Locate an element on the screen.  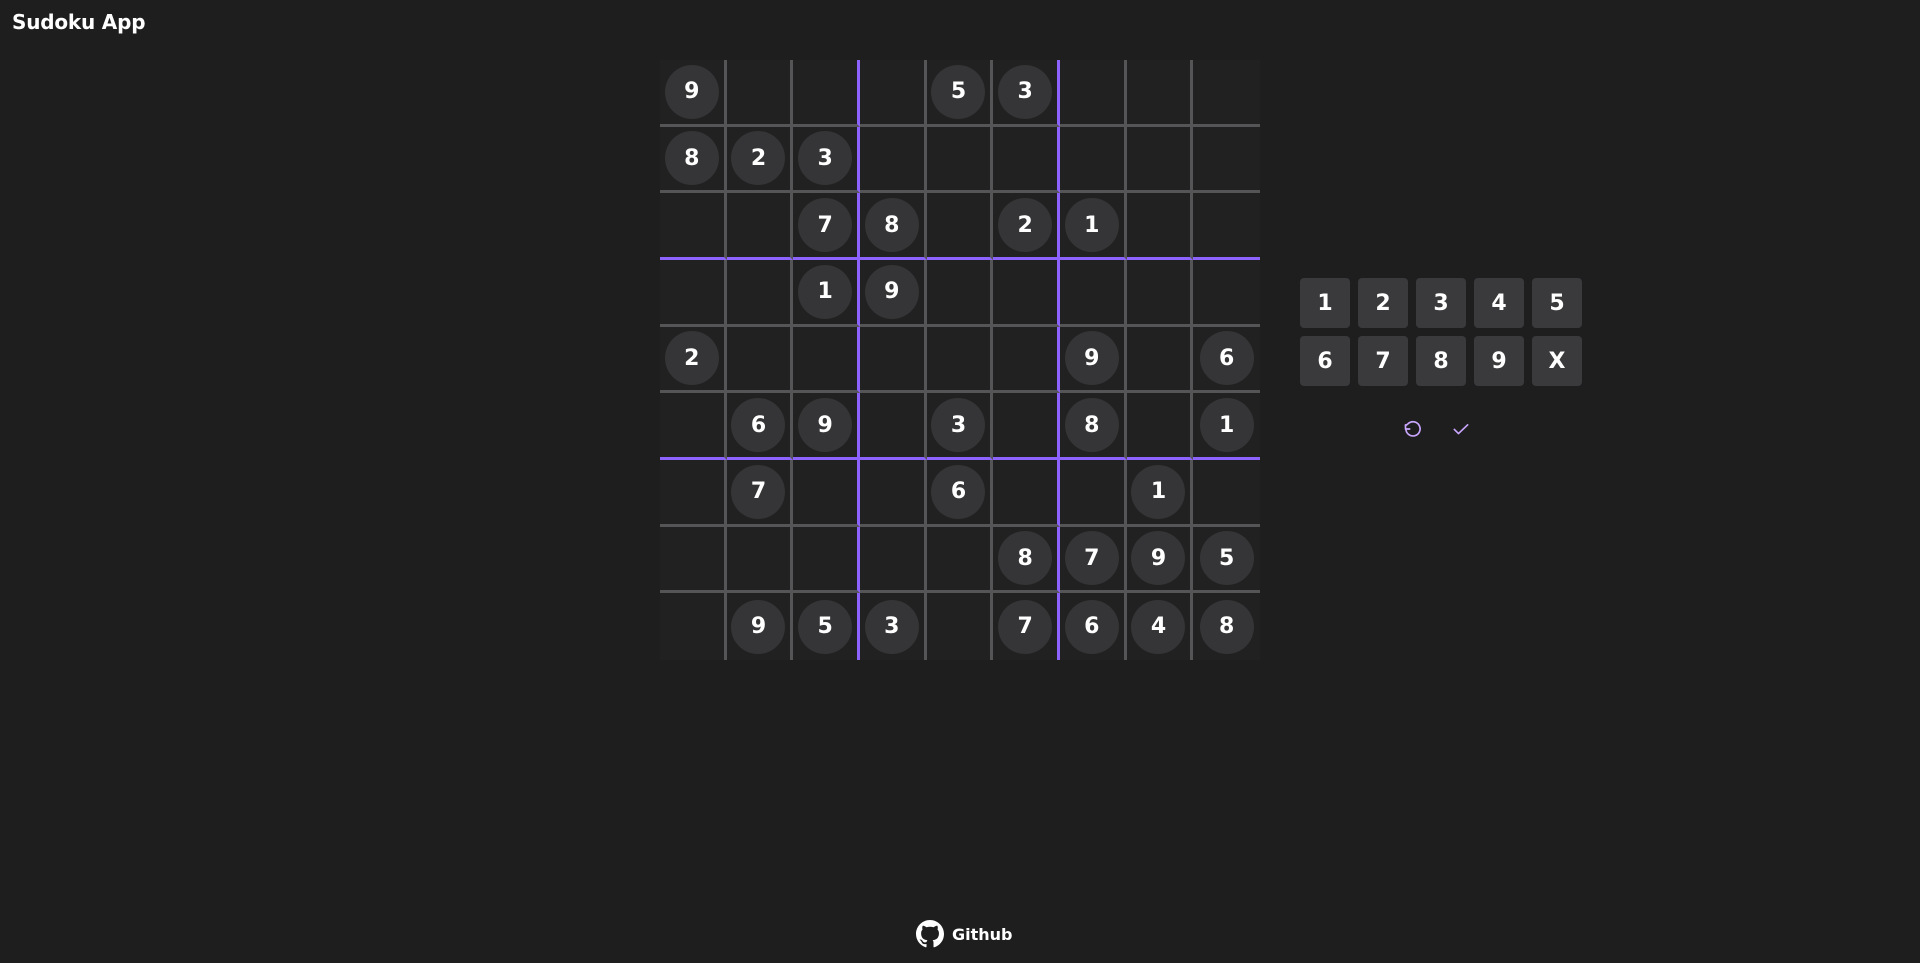
cell-value: 5 is located at coordinates (825, 626).